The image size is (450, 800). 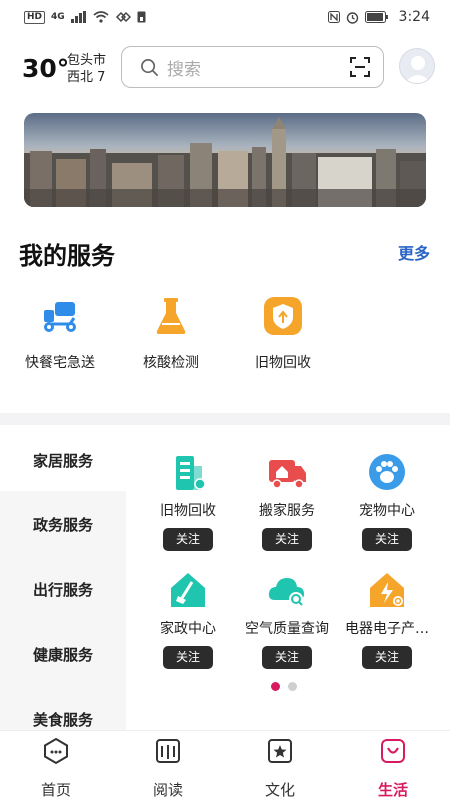 What do you see at coordinates (60, 317) in the screenshot?
I see `delivery-scooter-icon` at bounding box center [60, 317].